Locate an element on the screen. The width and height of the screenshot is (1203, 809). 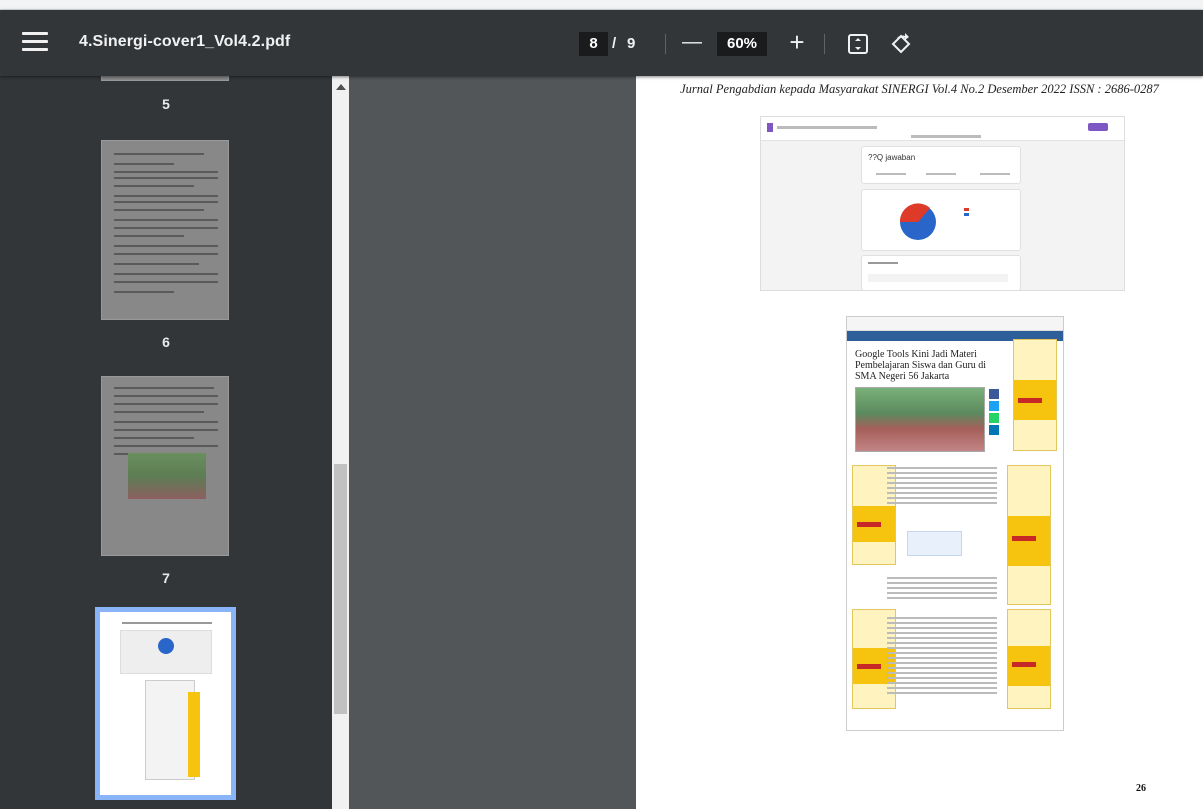
article-photo is located at coordinates (920, 419).